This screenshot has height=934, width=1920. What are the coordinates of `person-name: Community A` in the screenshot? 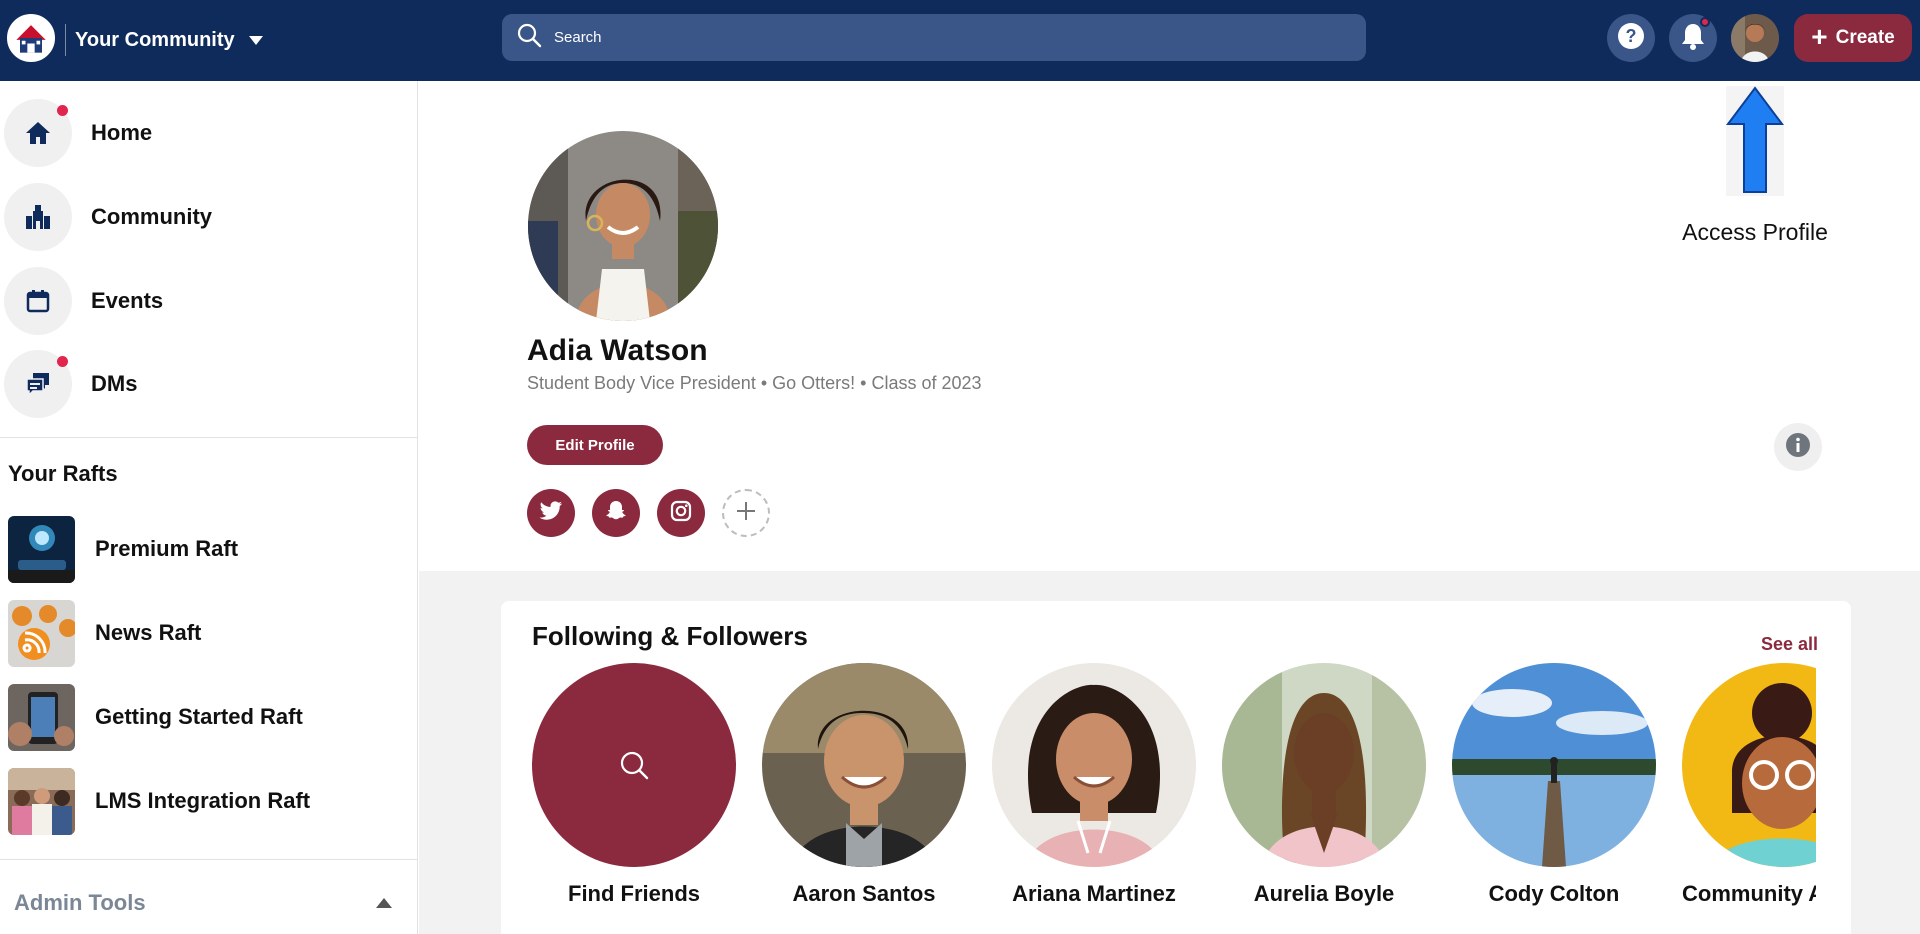 It's located at (1749, 893).